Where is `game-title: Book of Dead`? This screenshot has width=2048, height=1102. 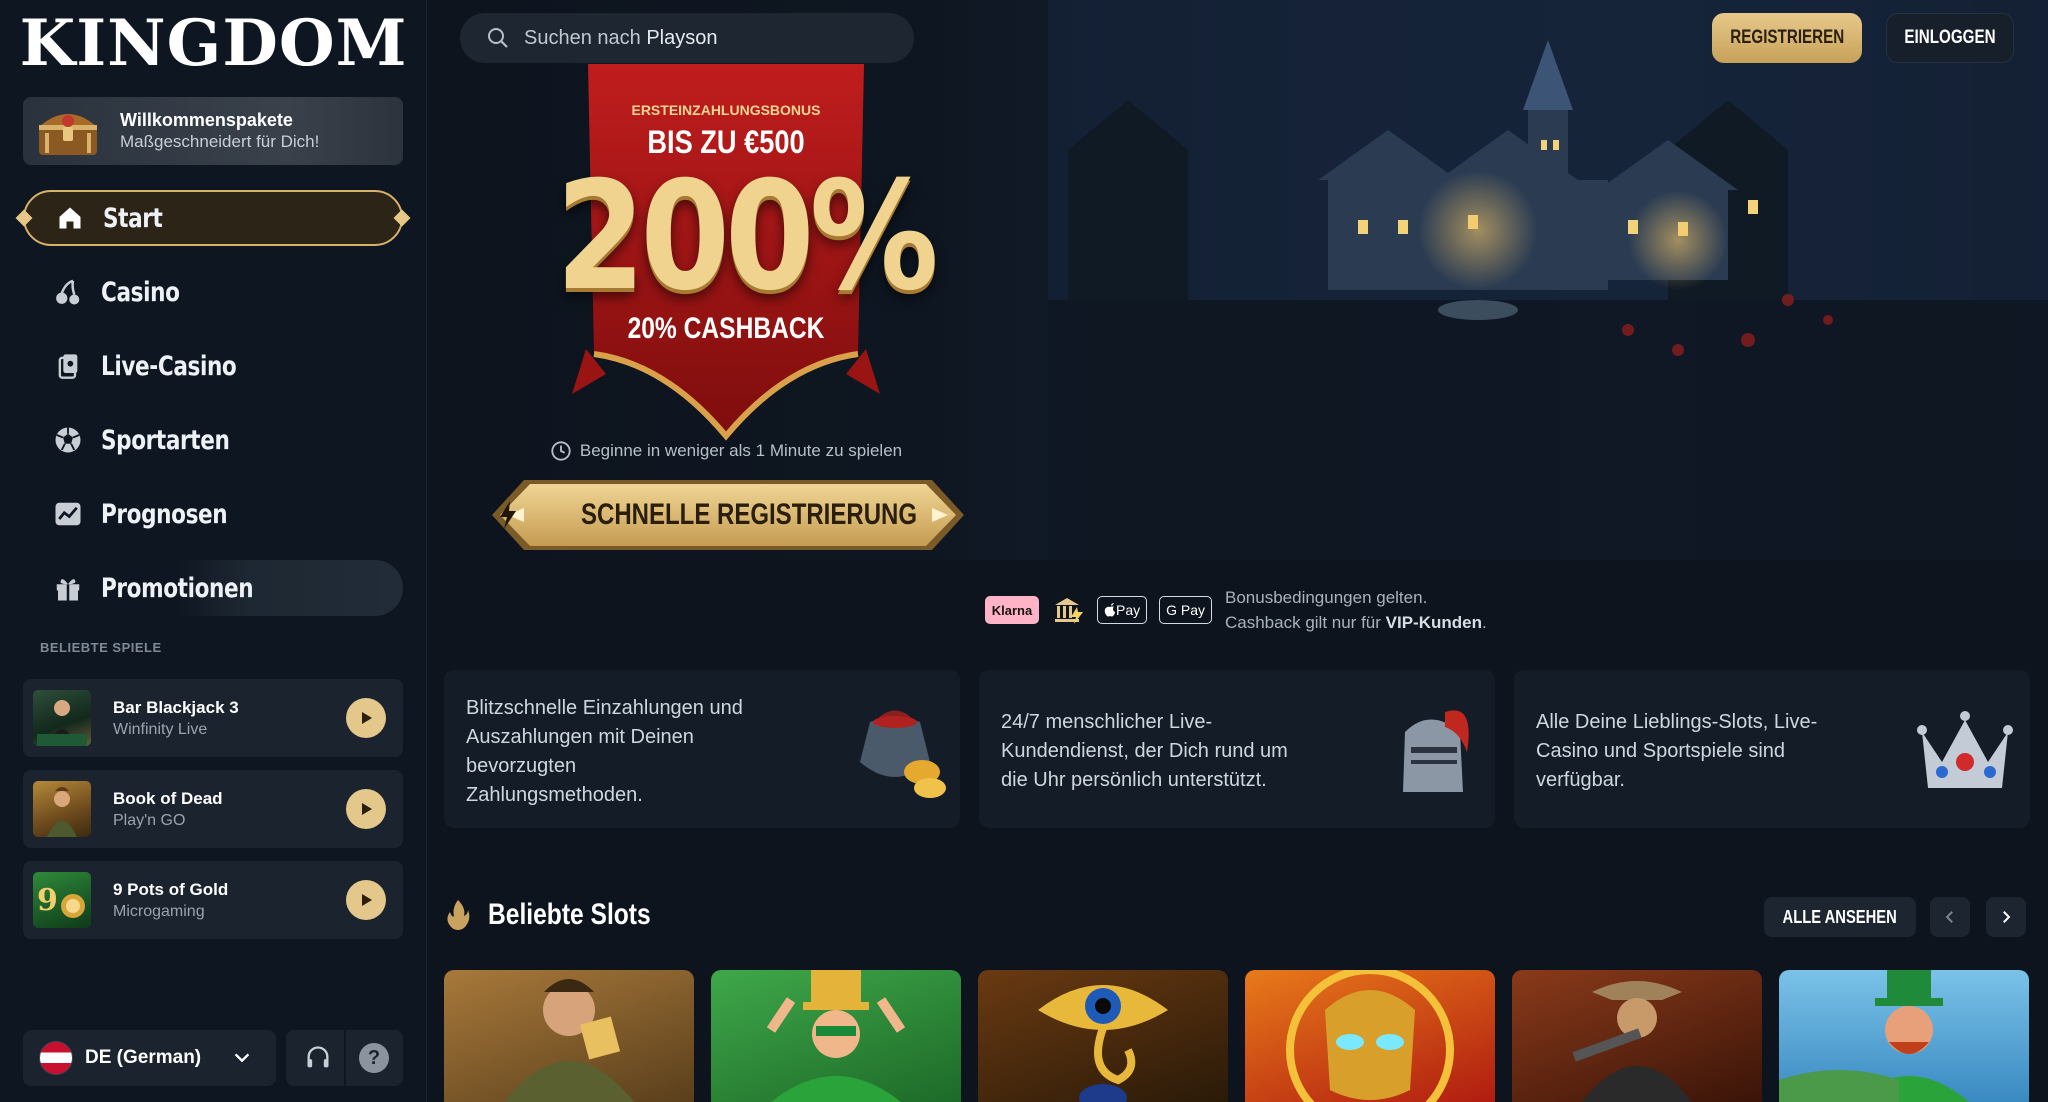 game-title: Book of Dead is located at coordinates (168, 798).